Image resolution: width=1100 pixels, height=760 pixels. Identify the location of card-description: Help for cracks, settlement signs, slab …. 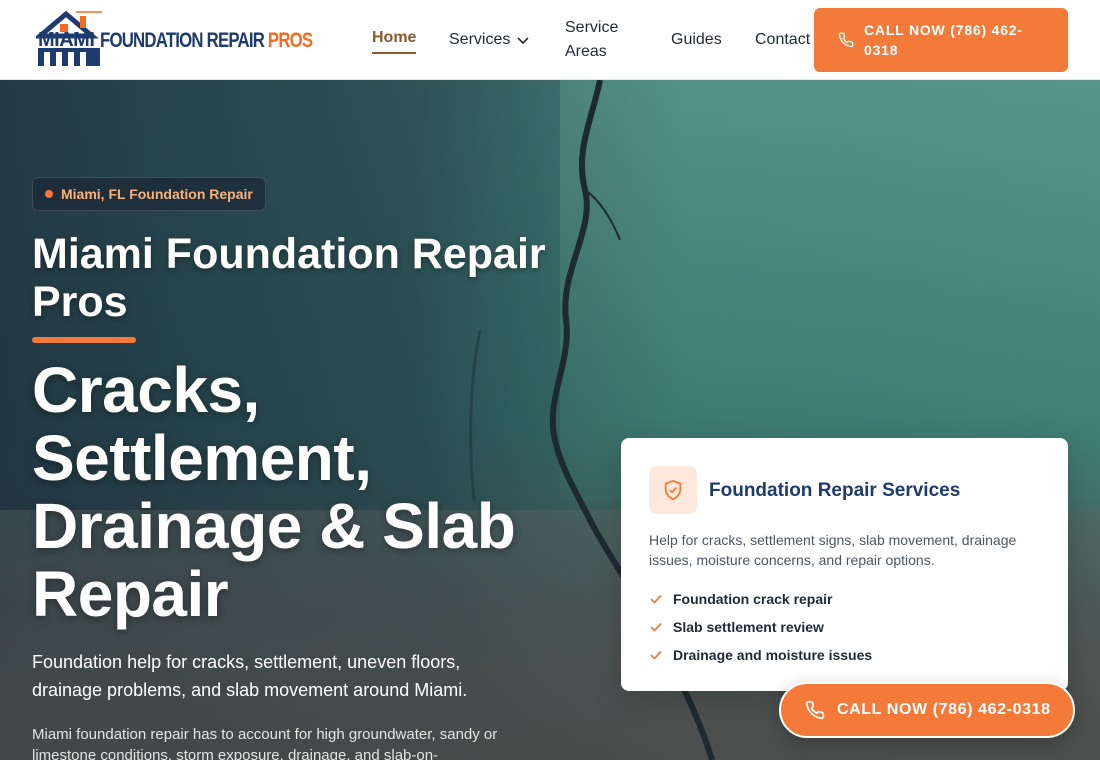
(833, 550).